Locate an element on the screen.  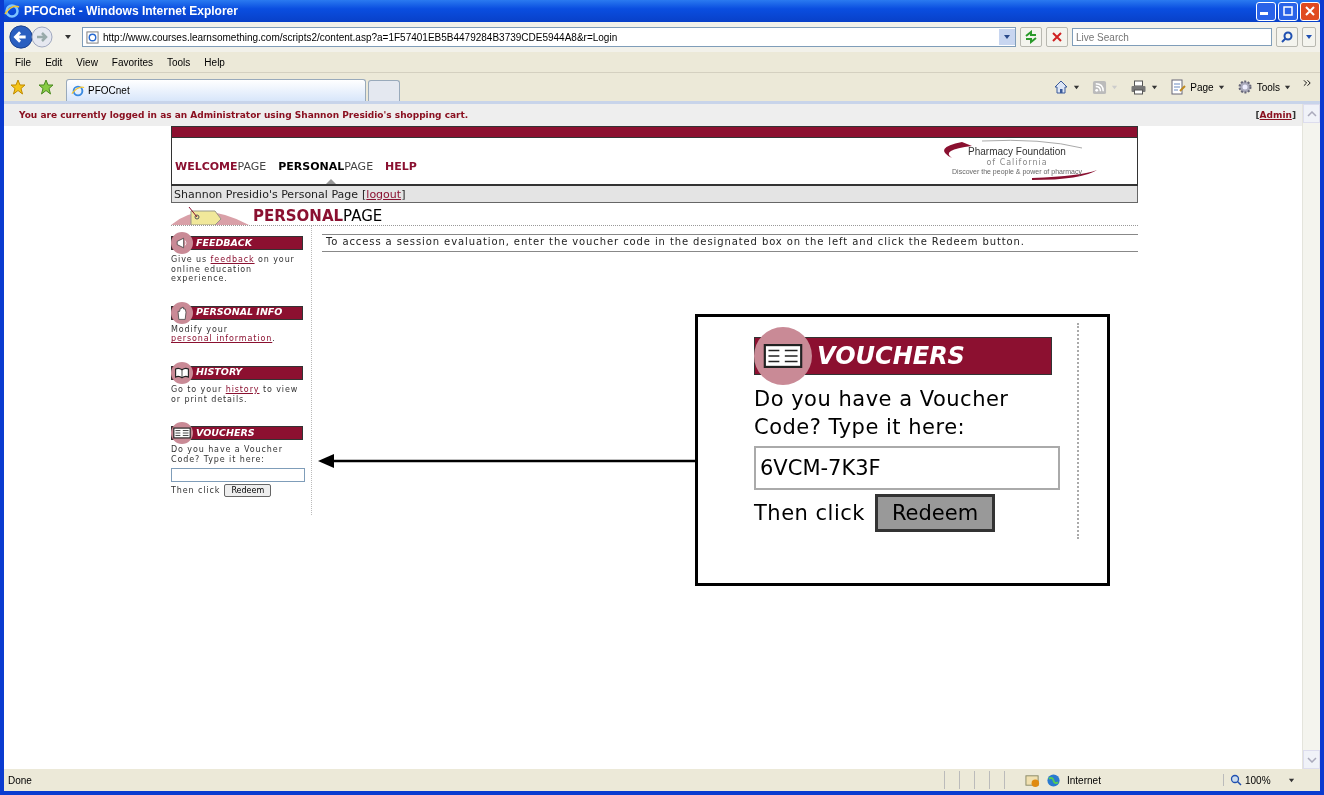
address-field: http://www.courses.learnsomething.com/scripts2/content.asp?a=1F57401EB5B4479284B3739CDE5944A8&r=Login is located at coordinates (549, 37).